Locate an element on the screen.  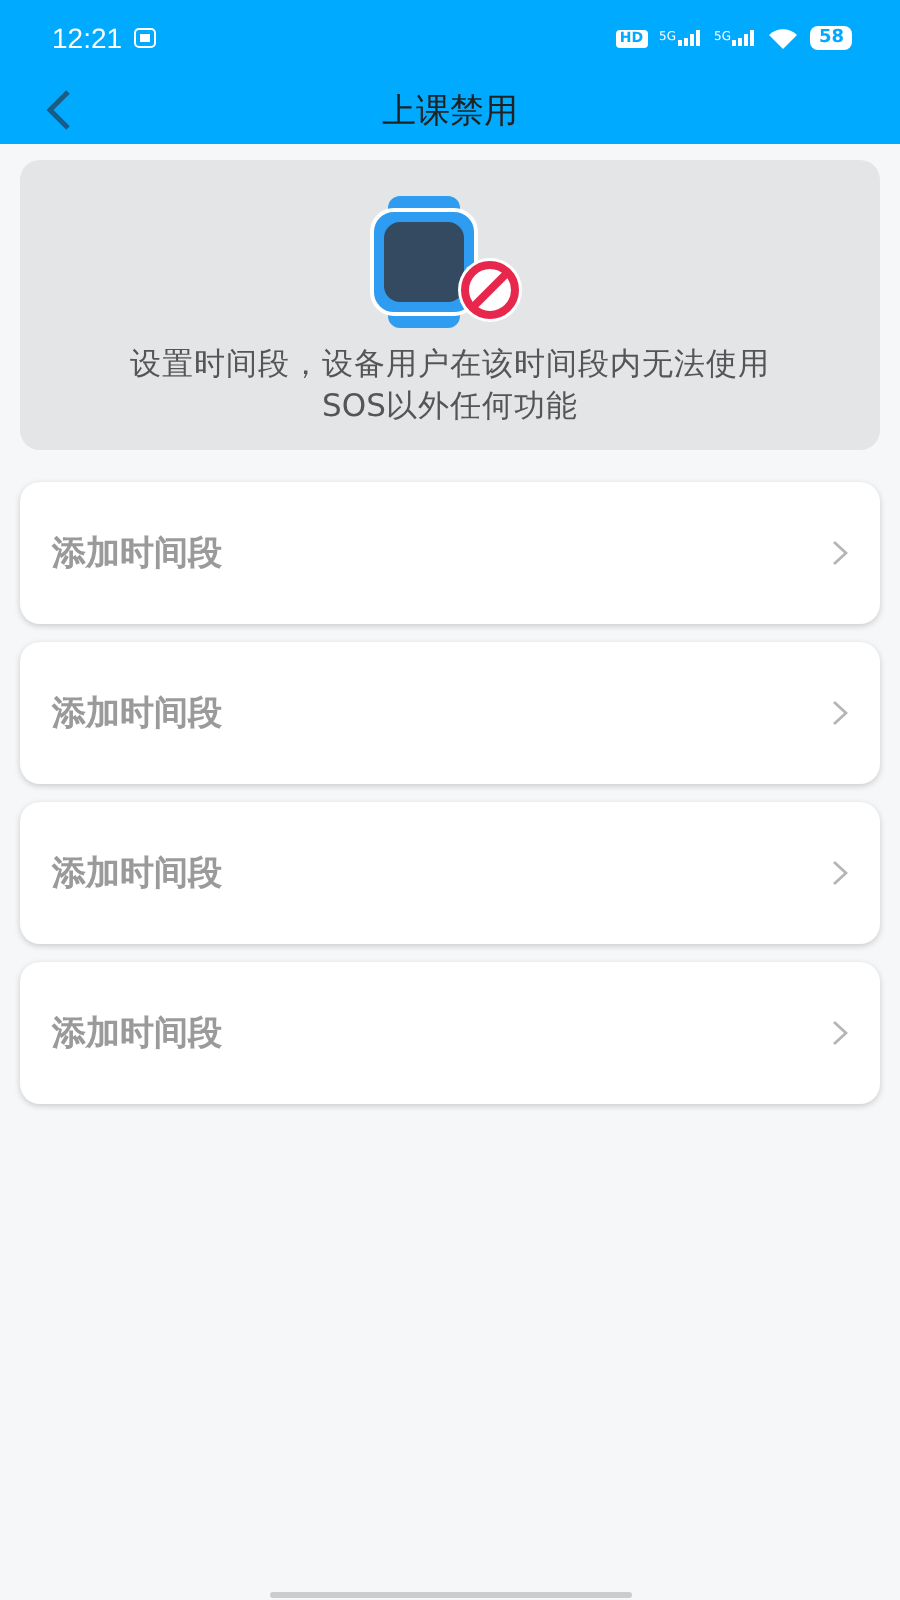
status-time: 12:21 is located at coordinates (87, 38).